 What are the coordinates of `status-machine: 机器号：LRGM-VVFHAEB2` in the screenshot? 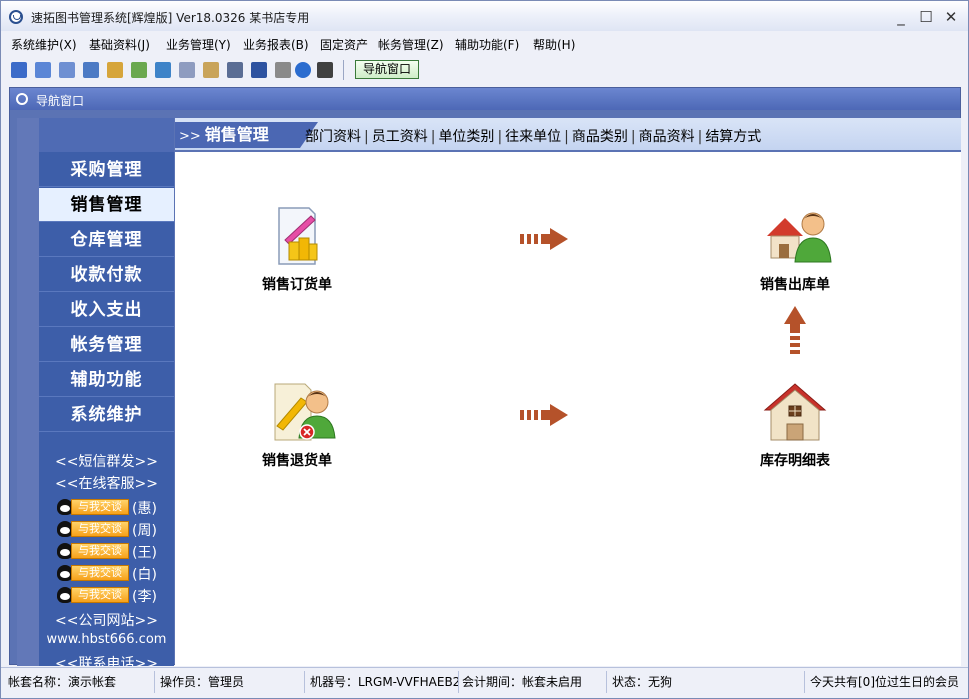 It's located at (383, 682).